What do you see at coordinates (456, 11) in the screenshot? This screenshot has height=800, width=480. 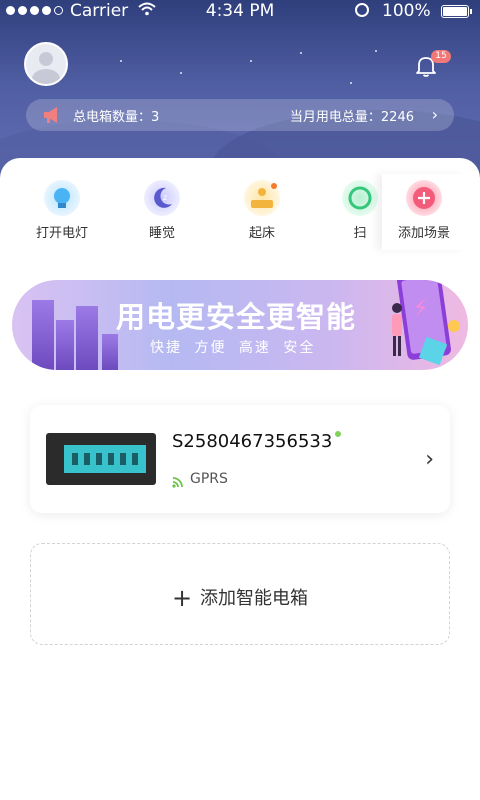 I see `battery-icon` at bounding box center [456, 11].